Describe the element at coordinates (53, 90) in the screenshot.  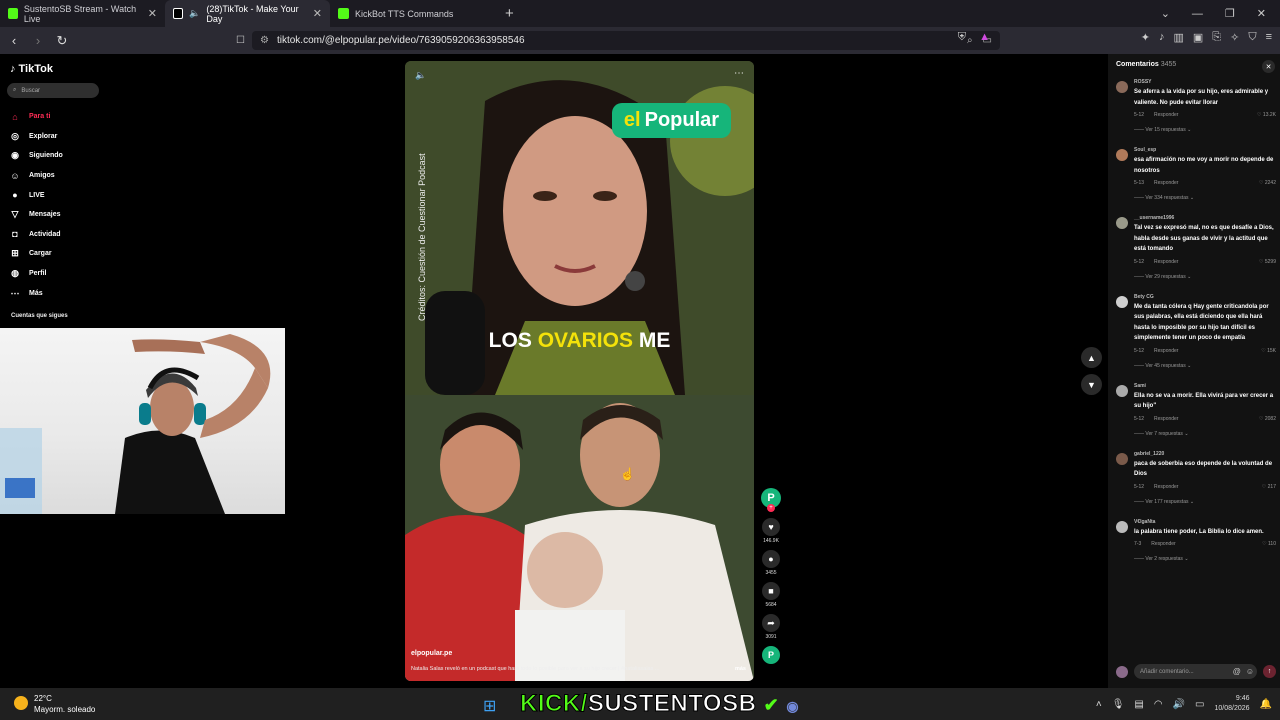
I see `search-input: ⌕ Buscar` at that location.